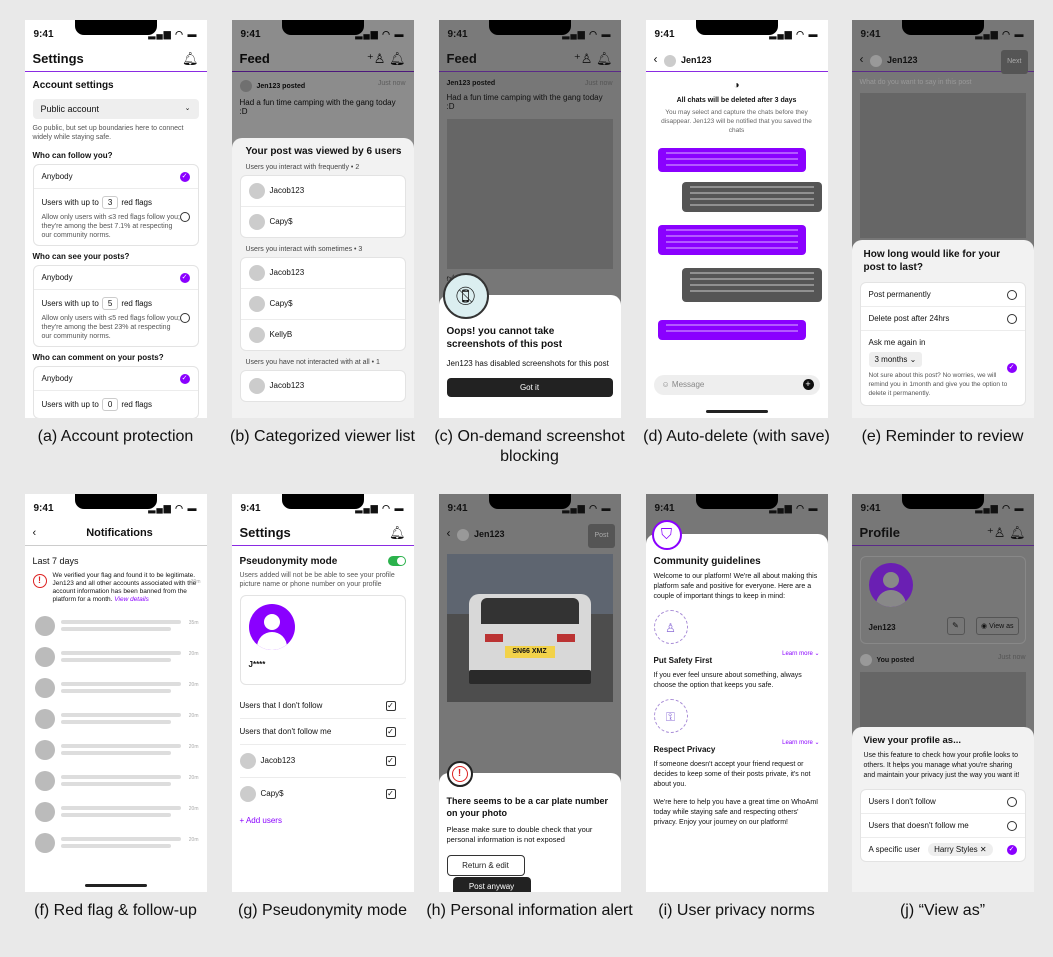 Image resolution: width=1053 pixels, height=957 pixels. What do you see at coordinates (116, 626) in the screenshot?
I see `list-item: 35m` at bounding box center [116, 626].